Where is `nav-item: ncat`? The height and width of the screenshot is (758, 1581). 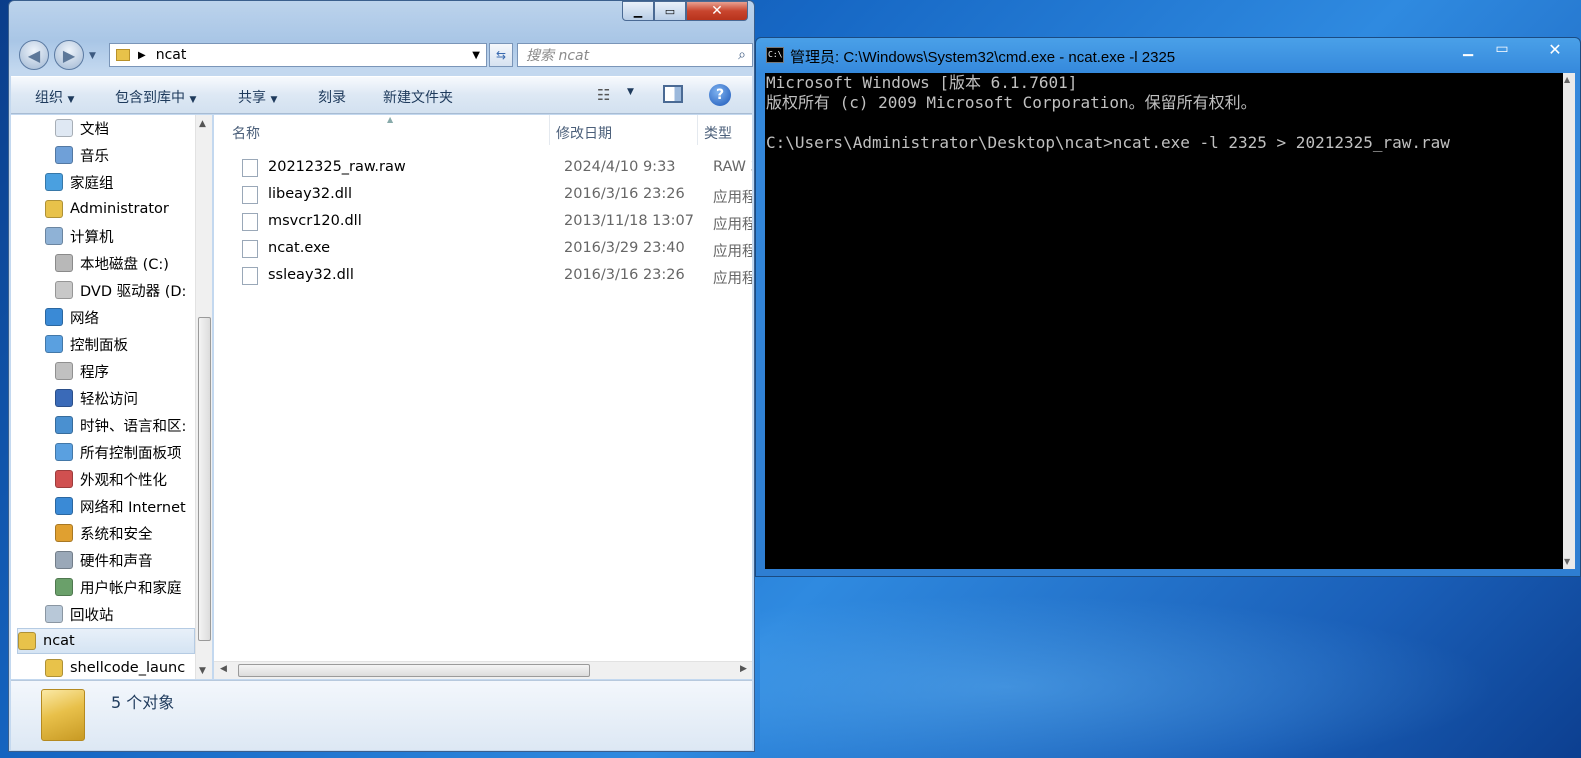 nav-item: ncat is located at coordinates (106, 641).